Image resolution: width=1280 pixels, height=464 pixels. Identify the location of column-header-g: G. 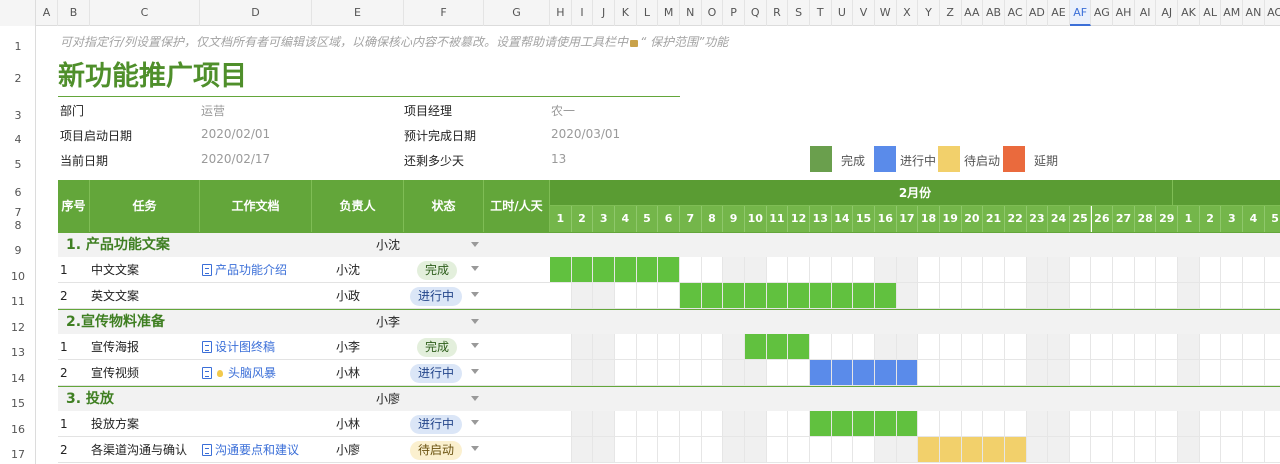
(517, 13).